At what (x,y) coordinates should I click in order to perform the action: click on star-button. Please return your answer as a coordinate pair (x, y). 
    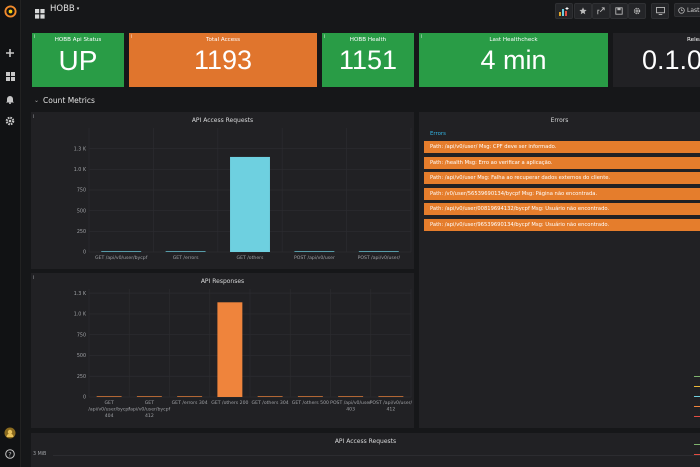
    Looking at the image, I should click on (583, 11).